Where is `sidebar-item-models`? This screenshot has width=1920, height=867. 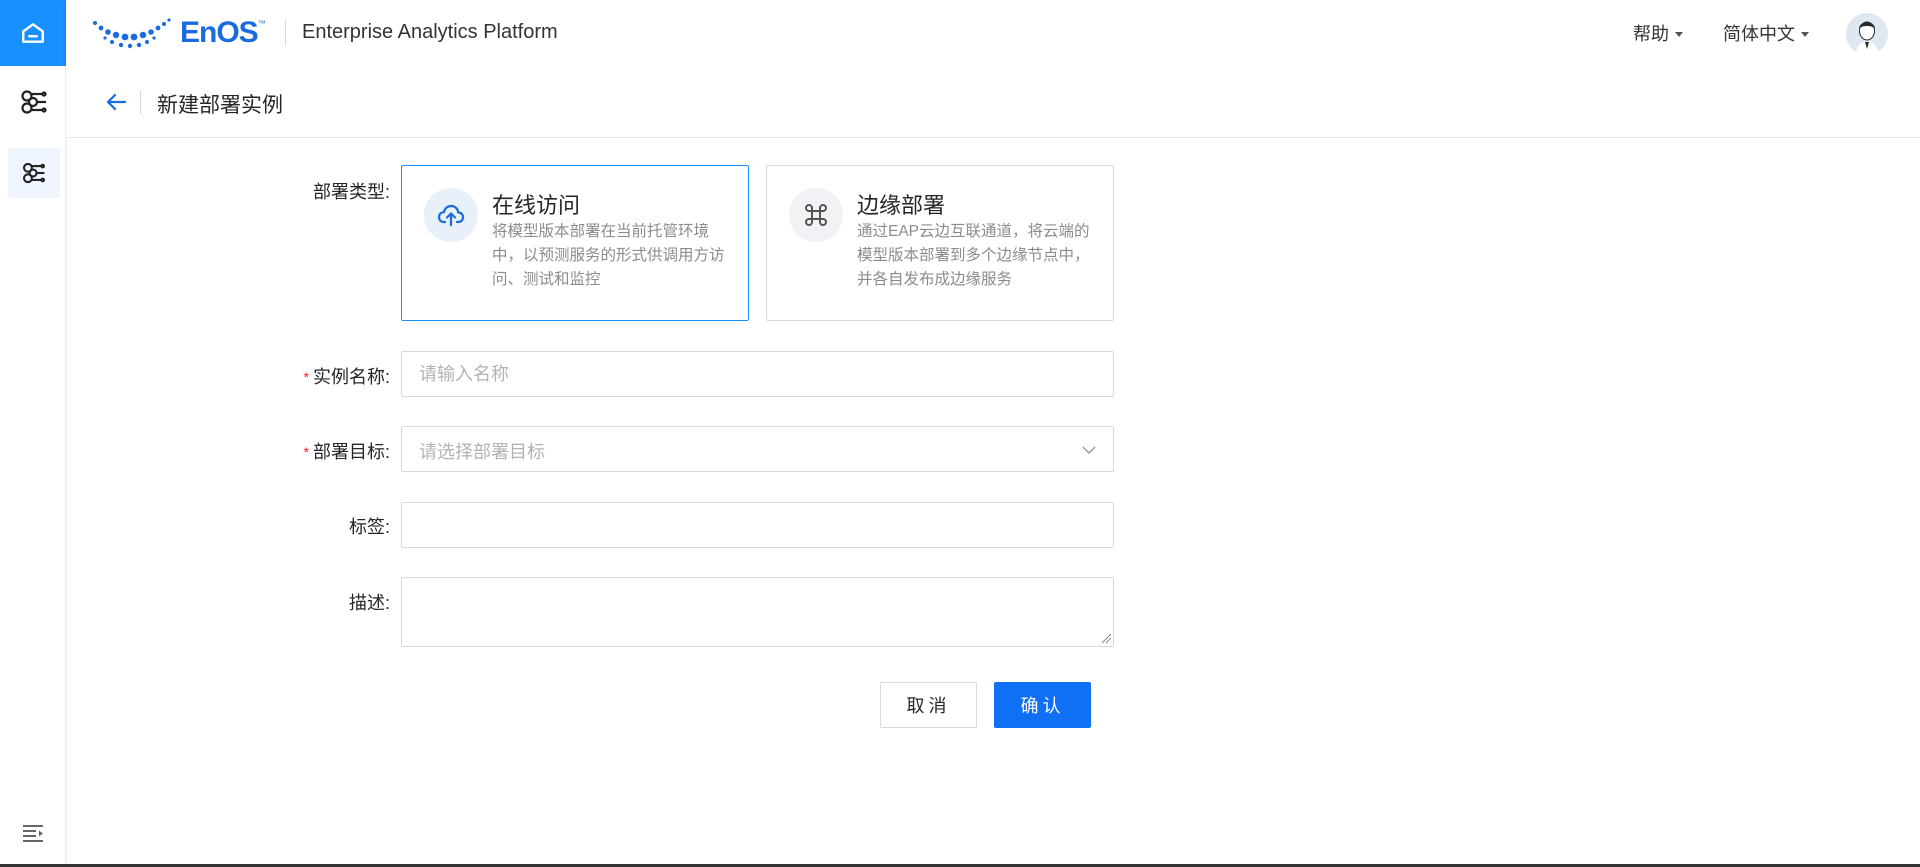 sidebar-item-models is located at coordinates (34, 102).